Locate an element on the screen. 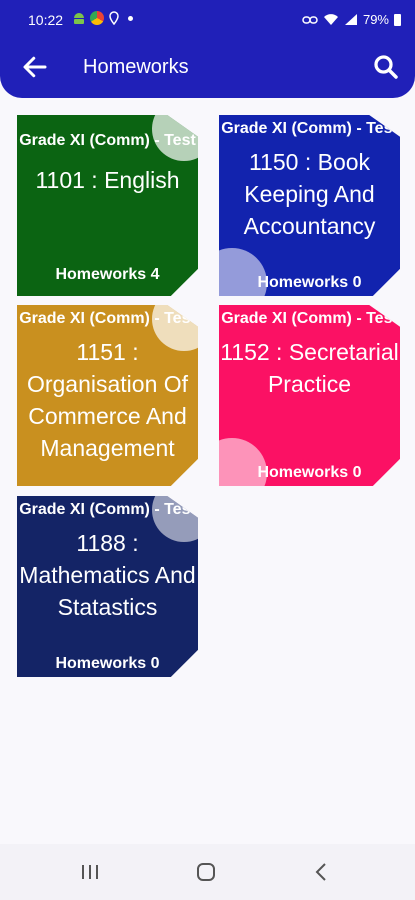  system-nav-bar is located at coordinates (207, 872).